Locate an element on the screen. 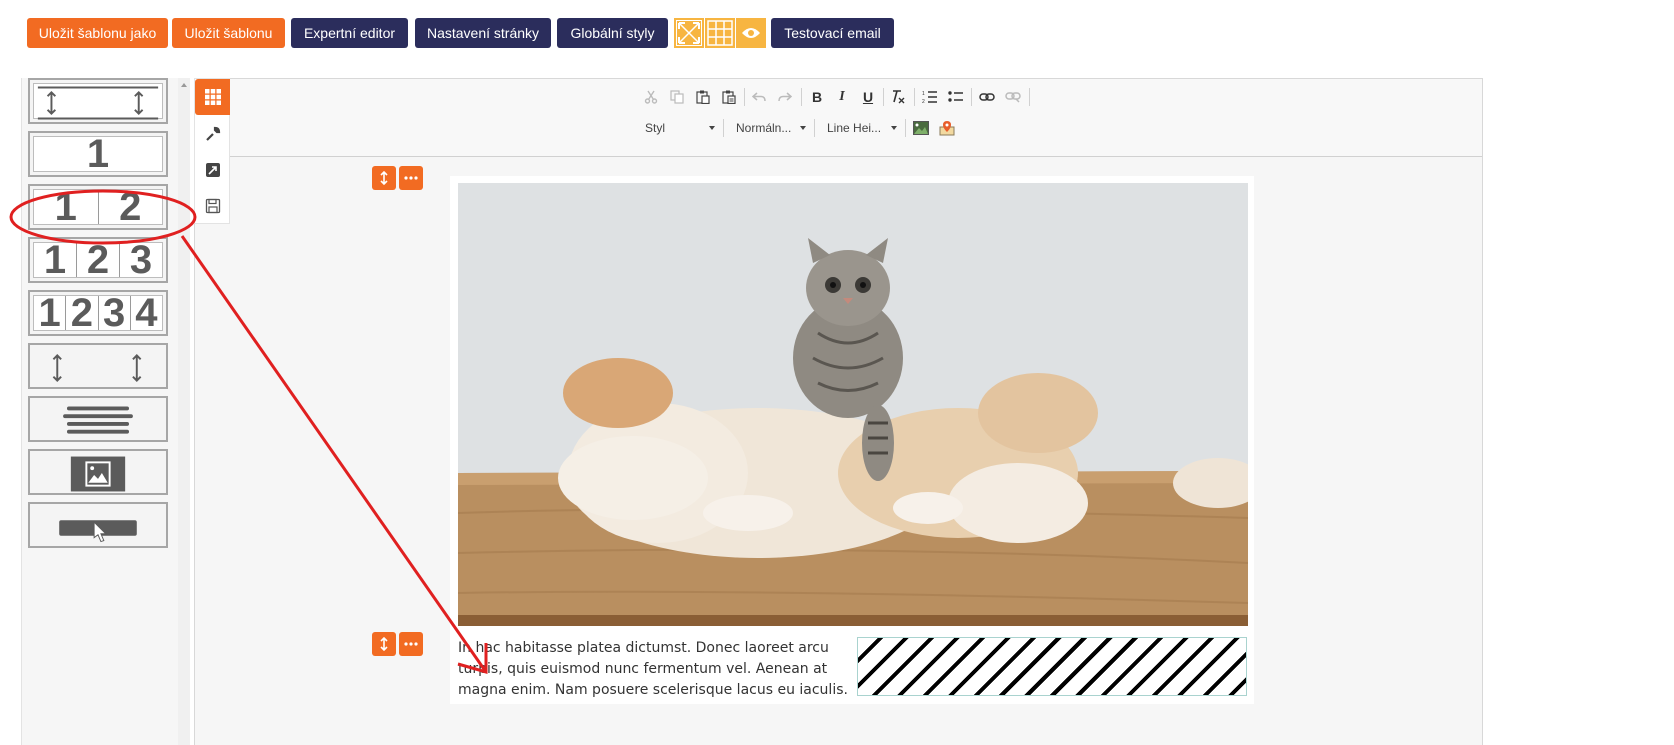 This screenshot has height=745, width=1674. blocks-grid-icon is located at coordinates (212, 97).